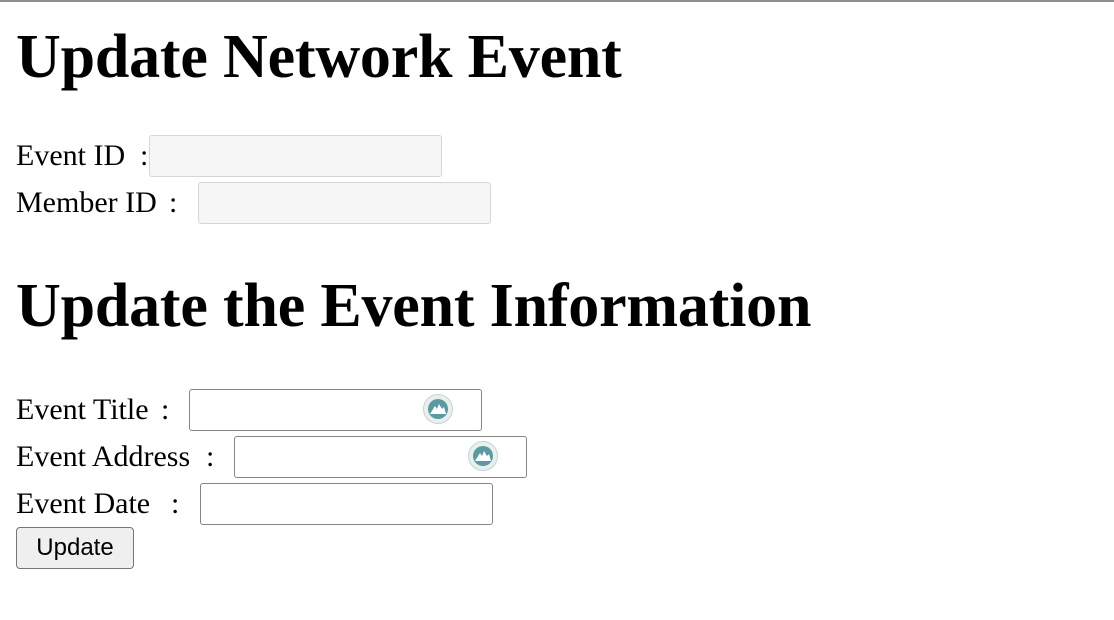 This screenshot has height=620, width=1114. Describe the element at coordinates (175, 503) in the screenshot. I see `event-date-colon: :` at that location.